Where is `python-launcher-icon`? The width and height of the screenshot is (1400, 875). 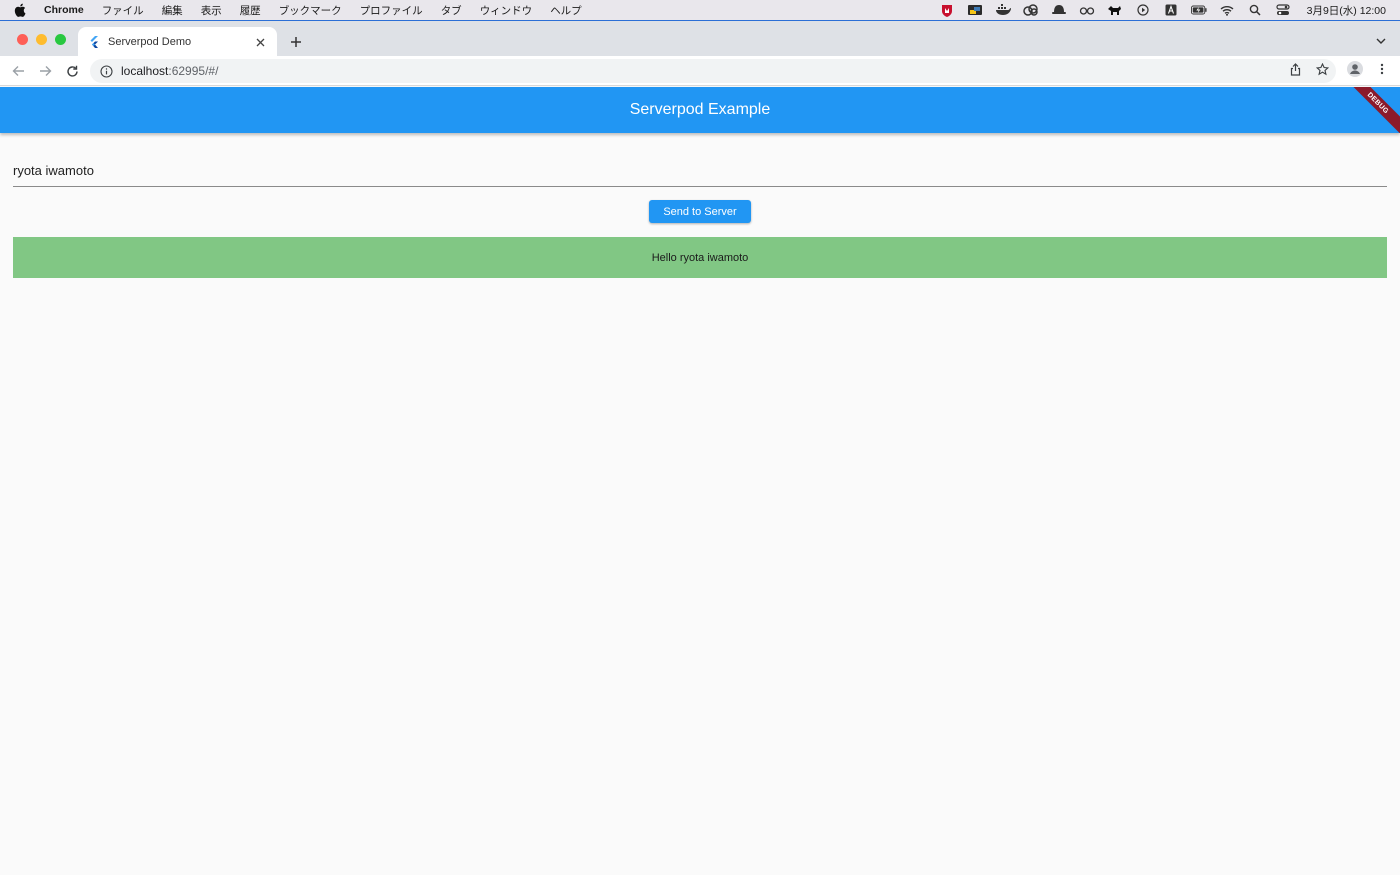
python-launcher-icon is located at coordinates (975, 10).